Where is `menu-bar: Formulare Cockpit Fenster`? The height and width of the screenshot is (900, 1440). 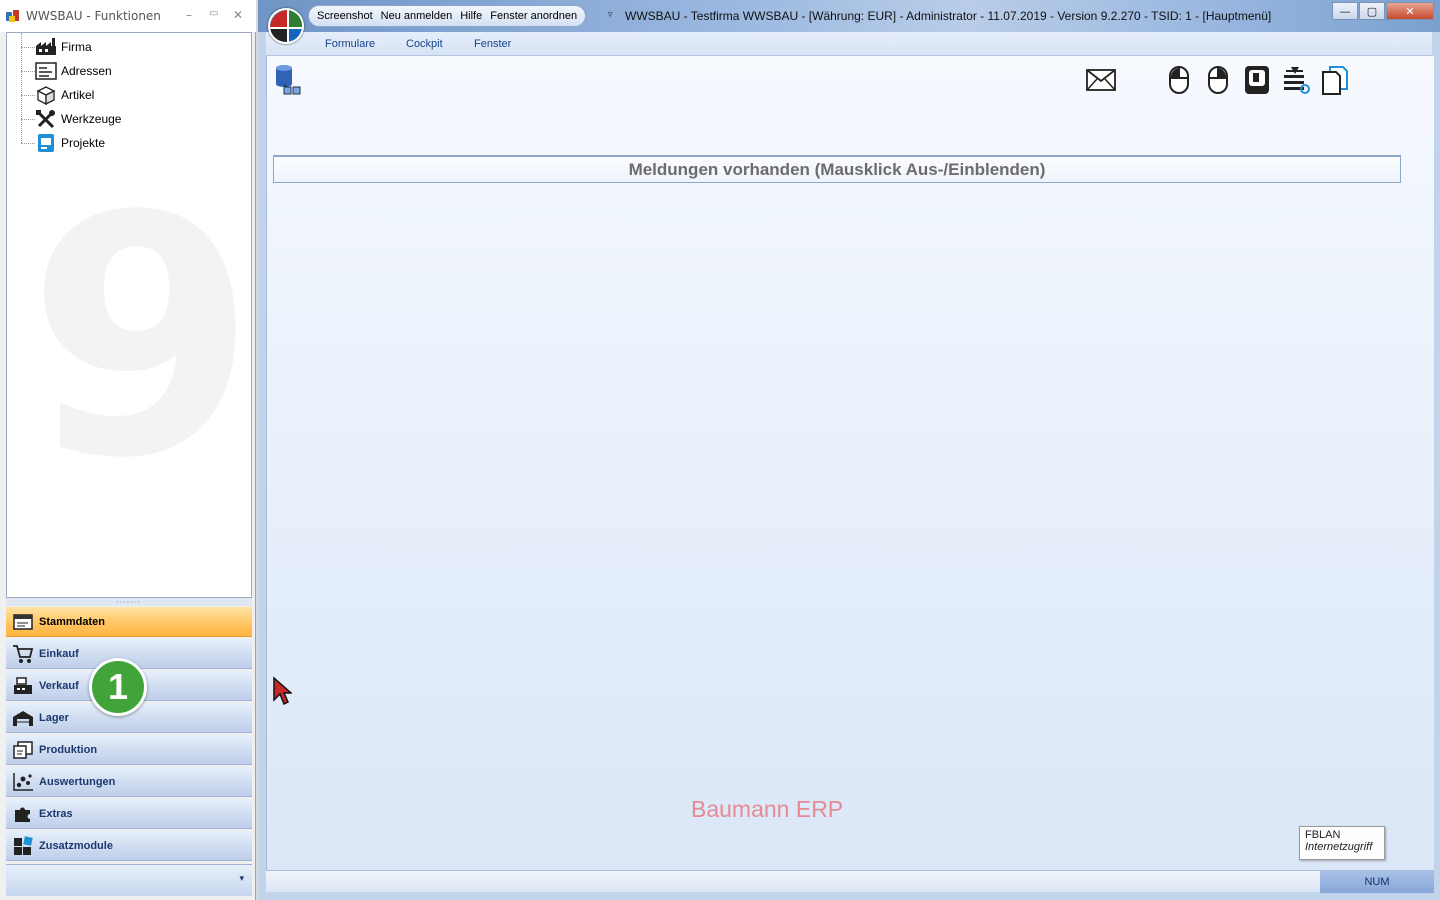 menu-bar: Formulare Cockpit Fenster is located at coordinates (849, 44).